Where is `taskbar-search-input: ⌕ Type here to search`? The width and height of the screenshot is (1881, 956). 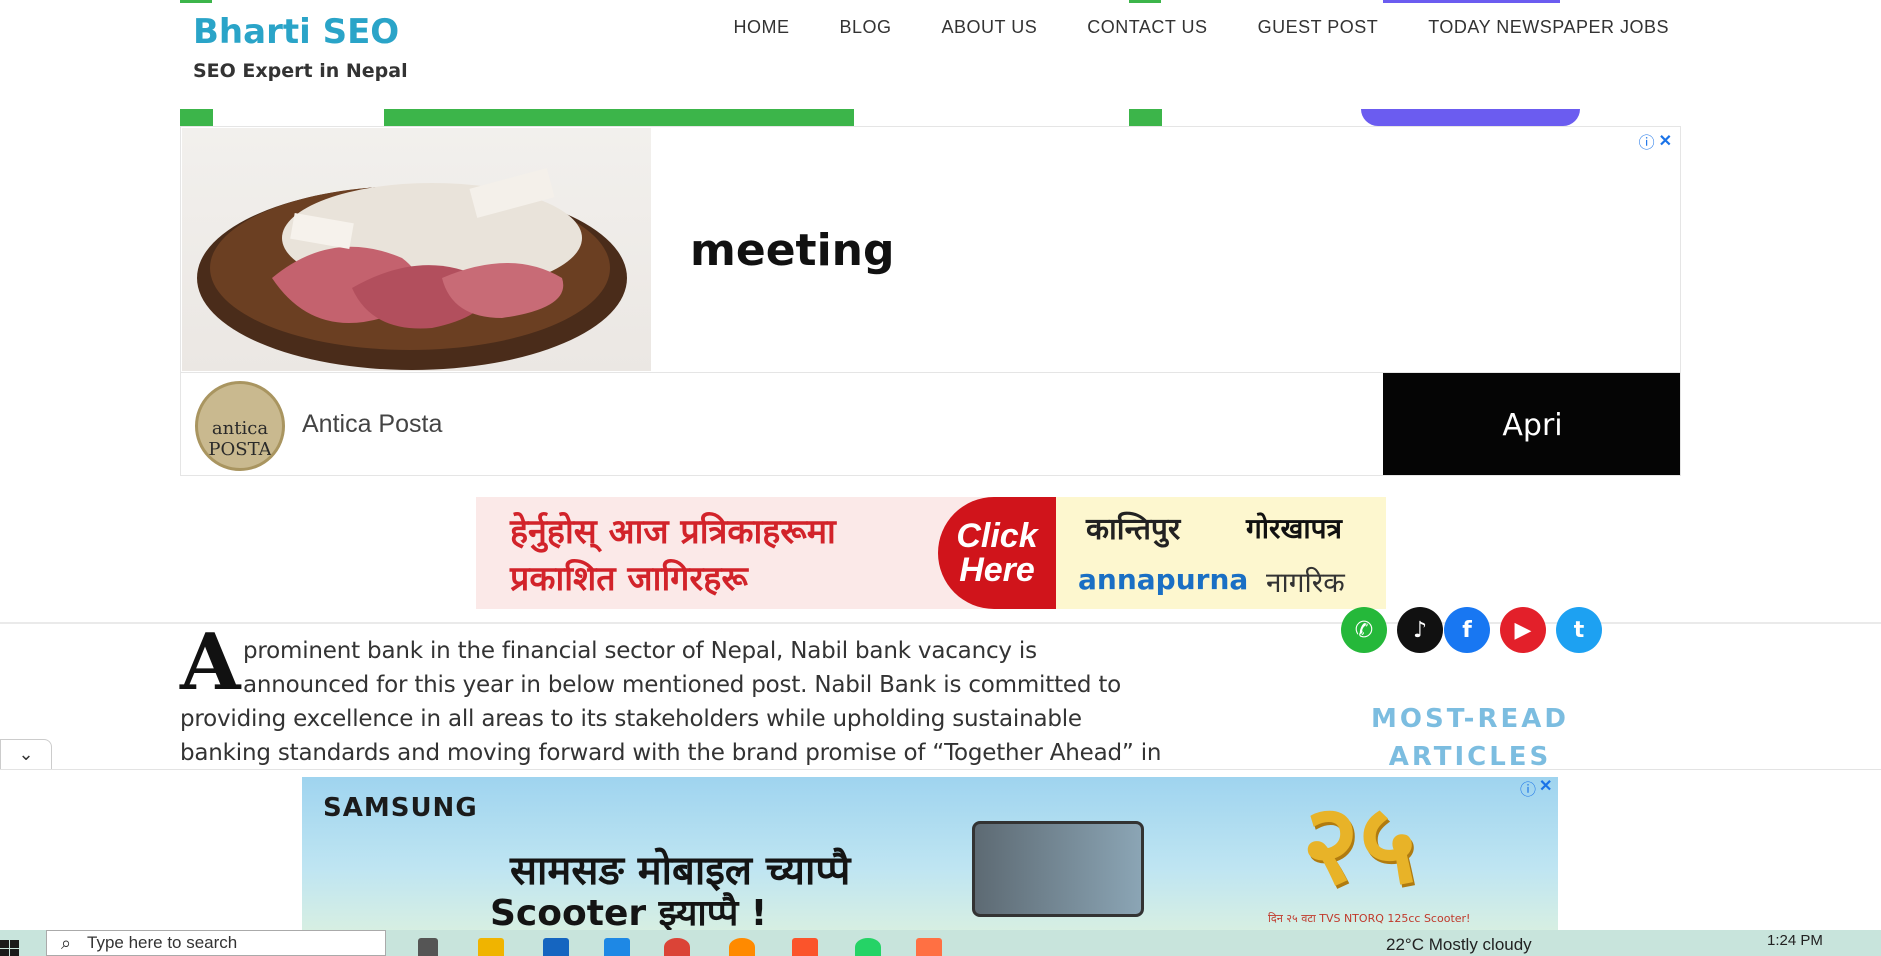 taskbar-search-input: ⌕ Type here to search is located at coordinates (216, 943).